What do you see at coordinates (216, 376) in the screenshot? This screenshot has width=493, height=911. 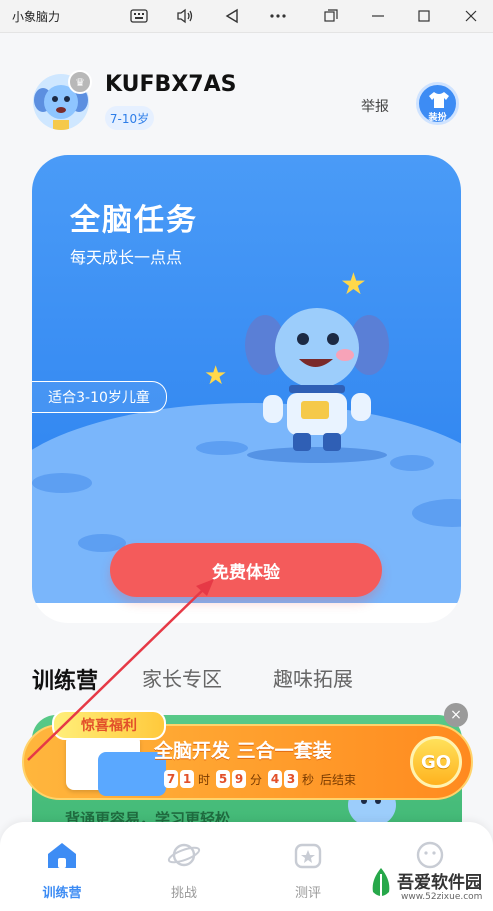 I see `star-icon: ★` at bounding box center [216, 376].